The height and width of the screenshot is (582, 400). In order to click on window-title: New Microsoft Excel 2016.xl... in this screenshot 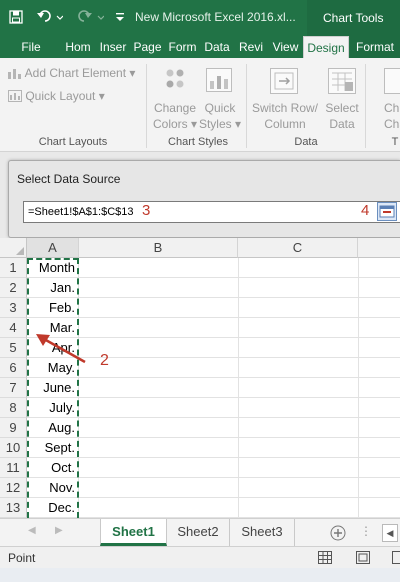, I will do `click(215, 17)`.